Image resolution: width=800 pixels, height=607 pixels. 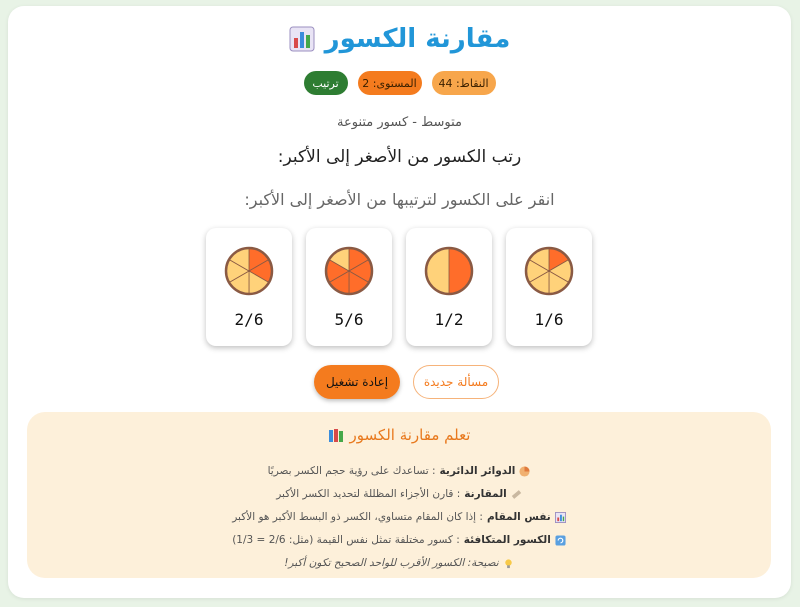 I want to click on learn-title: تعلم مقارنة الكسور, so click(x=399, y=435).